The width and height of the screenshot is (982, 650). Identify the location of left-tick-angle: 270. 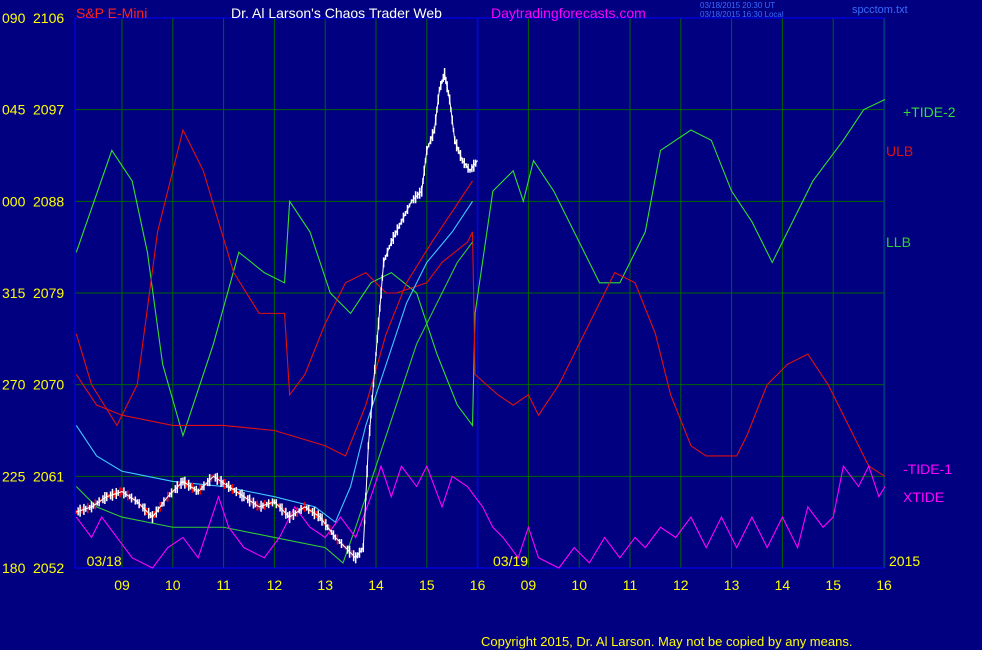
(14, 385).